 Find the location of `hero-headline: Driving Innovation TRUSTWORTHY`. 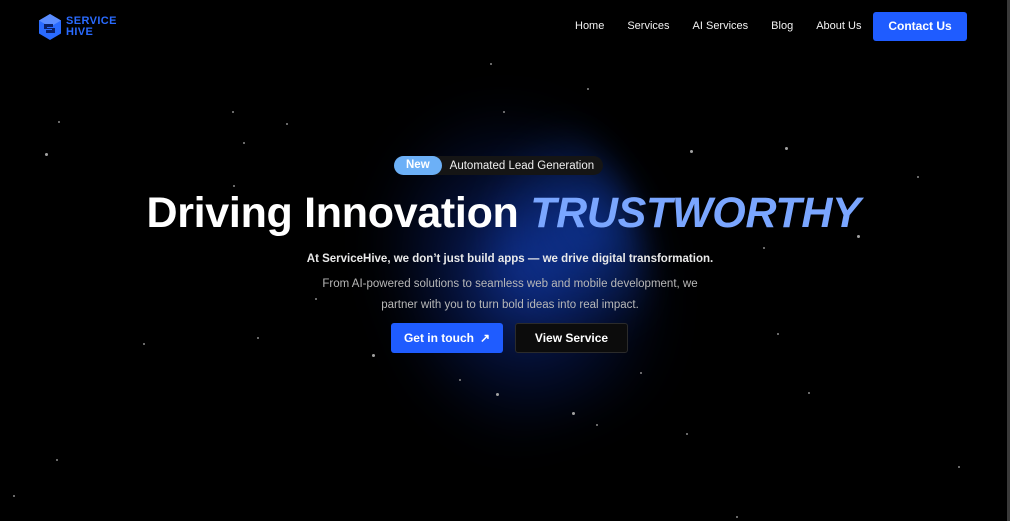

hero-headline: Driving Innovation TRUSTWORTHY is located at coordinates (503, 213).